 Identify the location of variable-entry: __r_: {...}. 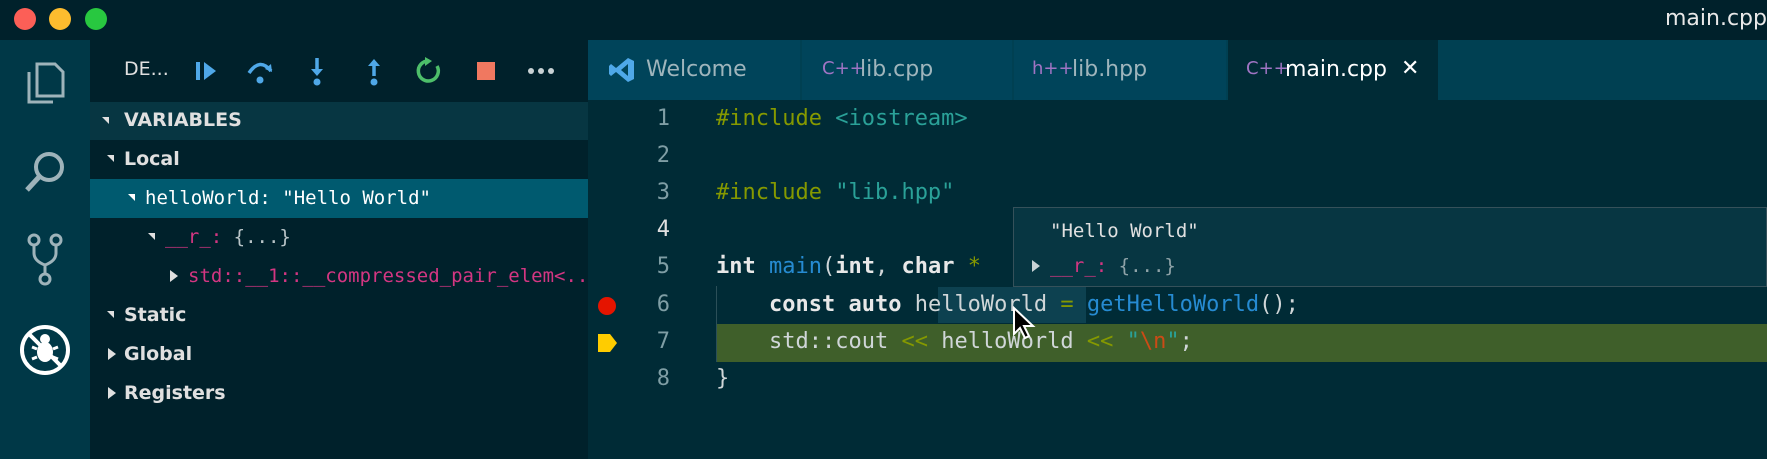
(228, 237).